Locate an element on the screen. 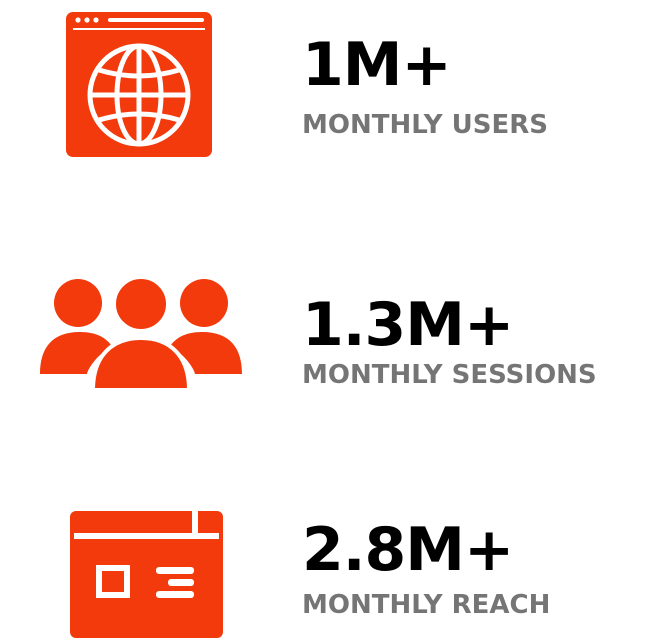  web-page-layout-icon is located at coordinates (146, 574).